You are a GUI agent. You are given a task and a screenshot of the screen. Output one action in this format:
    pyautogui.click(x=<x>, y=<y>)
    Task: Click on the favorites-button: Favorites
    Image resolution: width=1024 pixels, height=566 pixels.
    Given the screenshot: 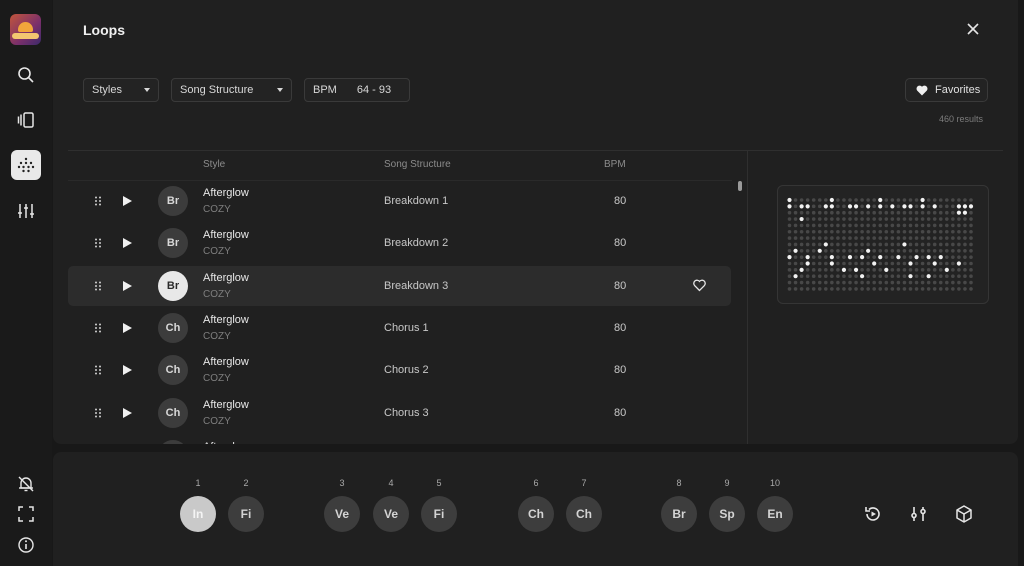 What is the action you would take?
    pyautogui.click(x=946, y=90)
    